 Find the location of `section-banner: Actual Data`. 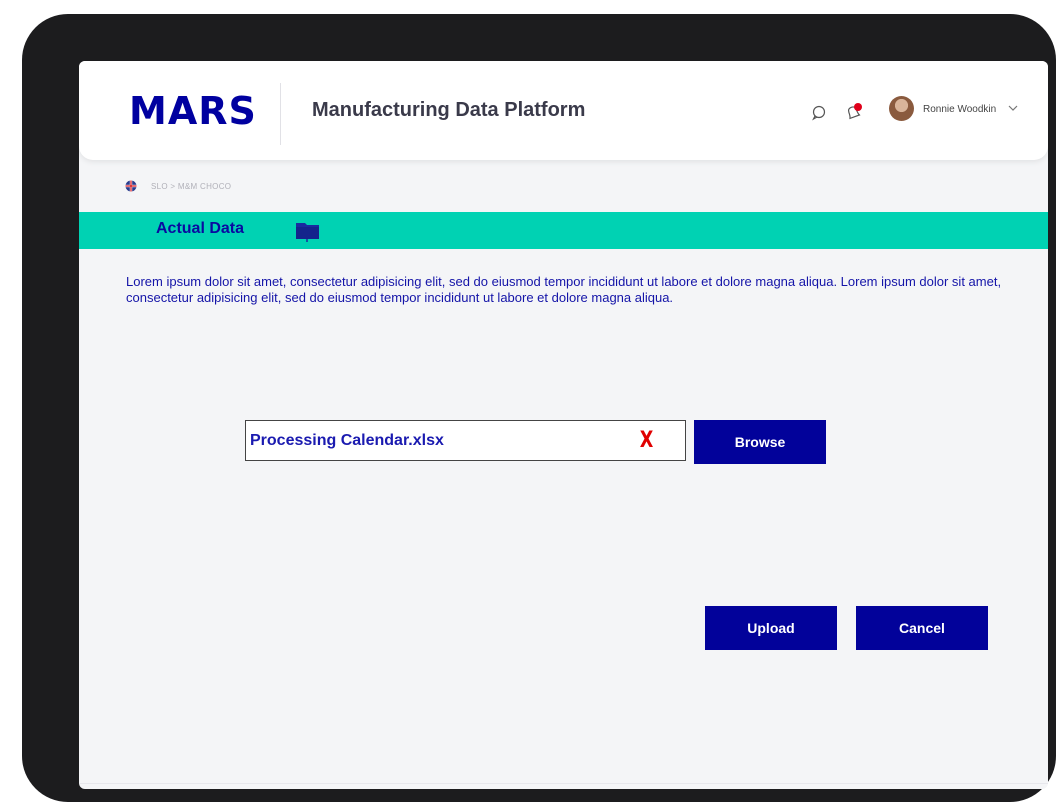

section-banner: Actual Data is located at coordinates (563, 230).